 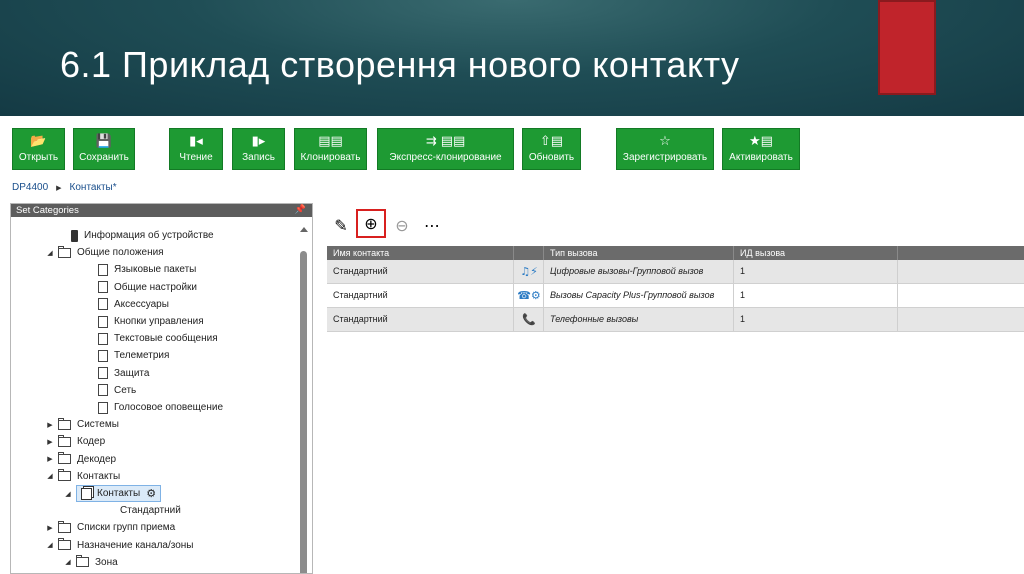 I want to click on tree-item: Аксессуары, so click(x=127, y=304).